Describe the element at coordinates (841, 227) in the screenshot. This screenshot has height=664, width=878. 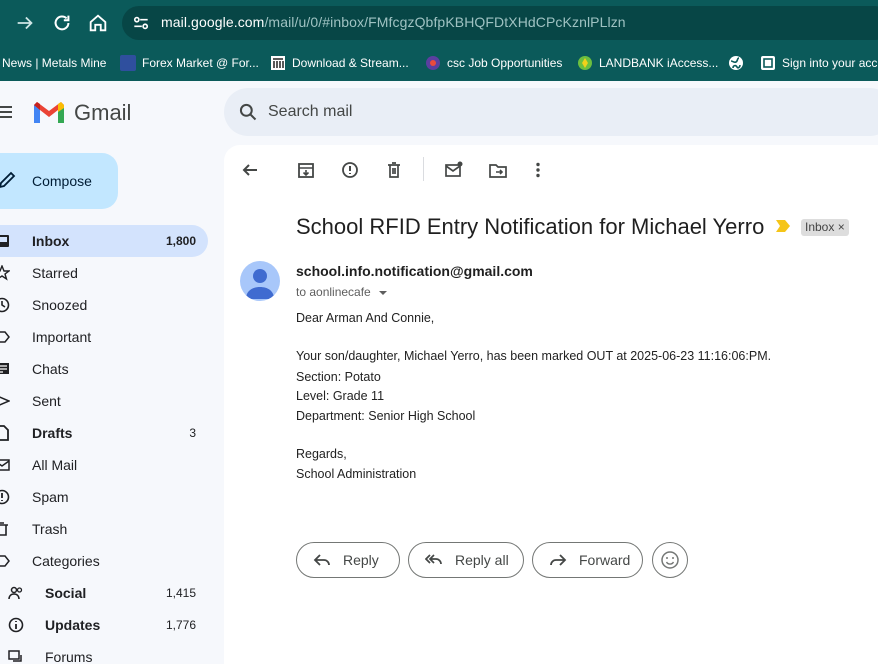
I see `remove-label-button: ×` at that location.